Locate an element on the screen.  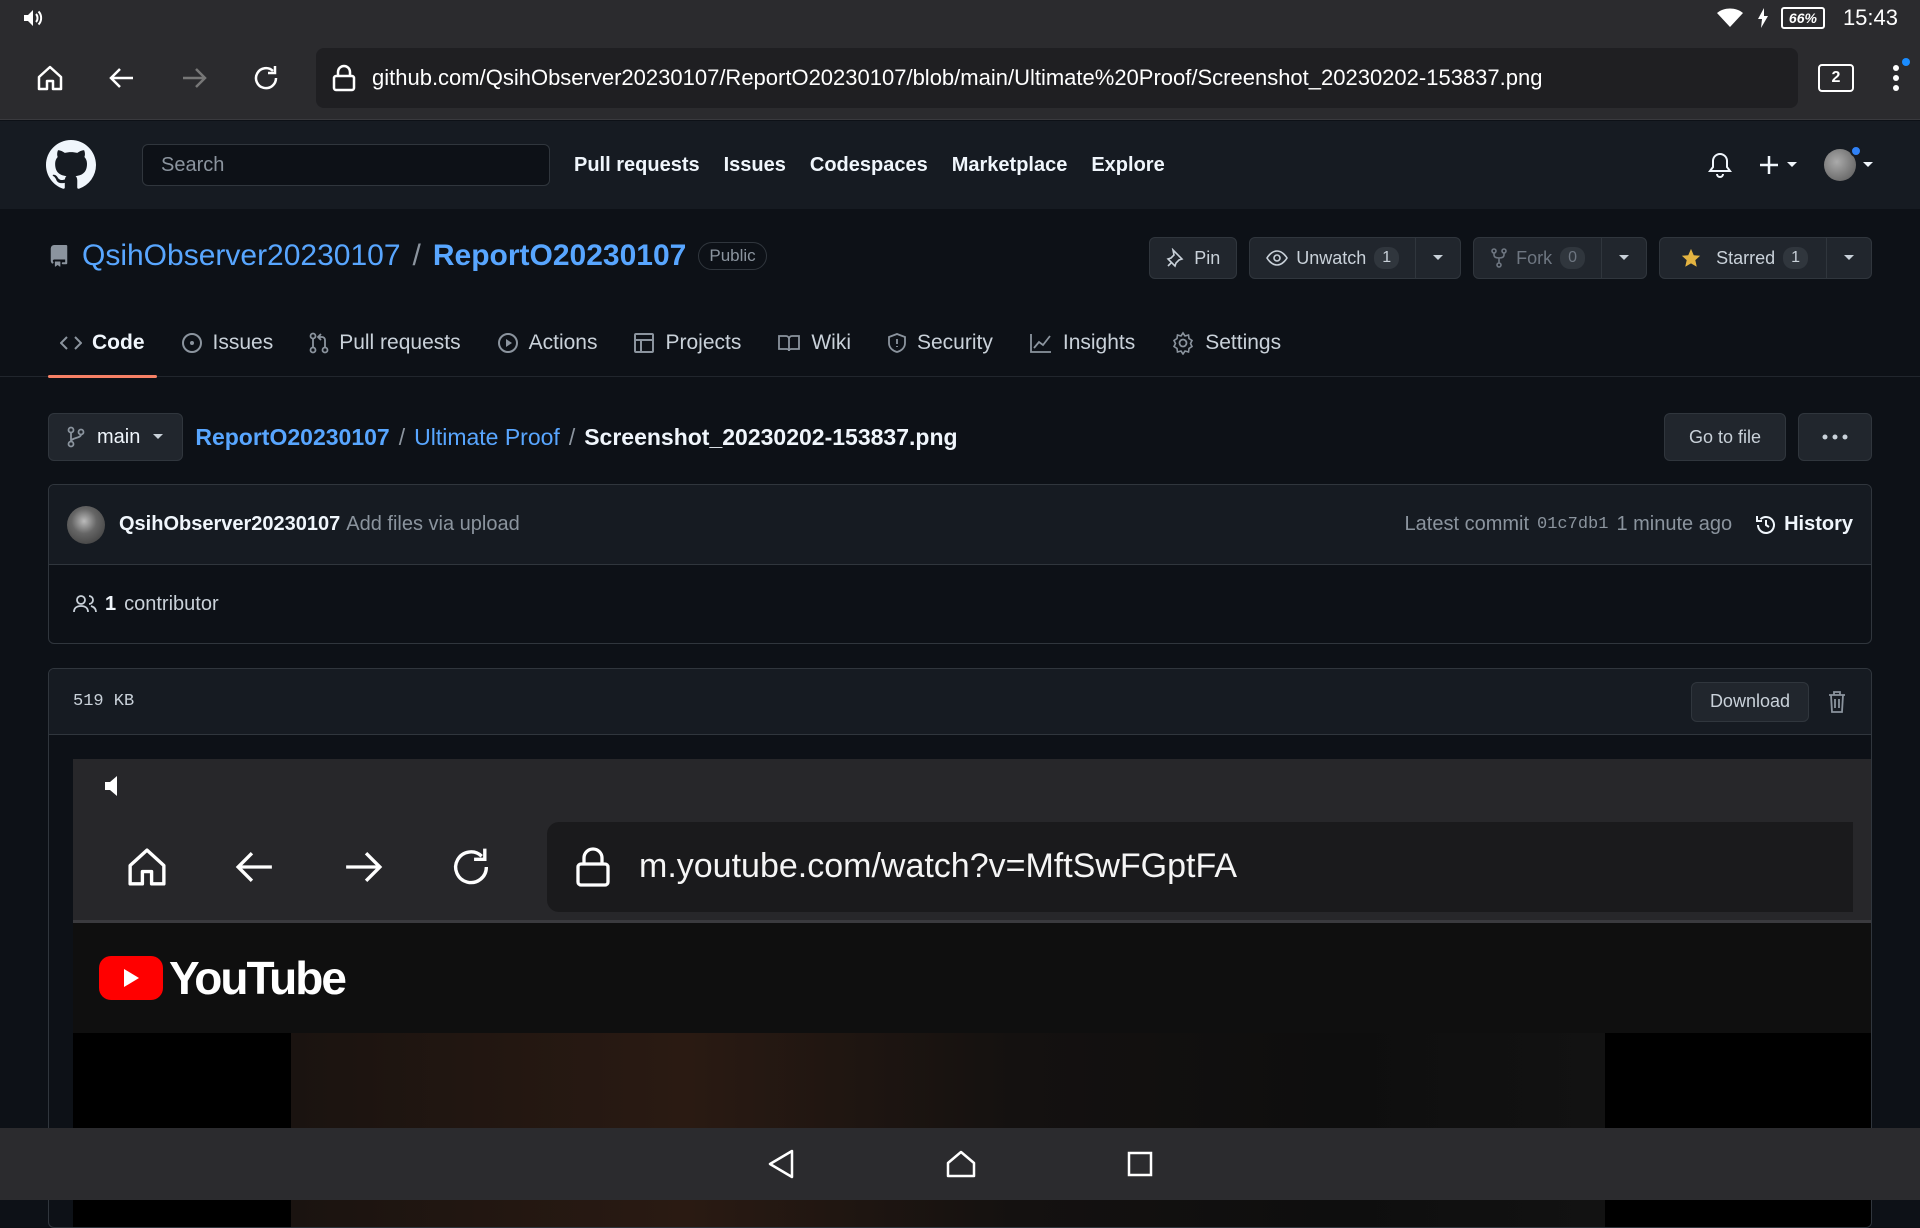
android-nav-bar is located at coordinates (960, 1164).